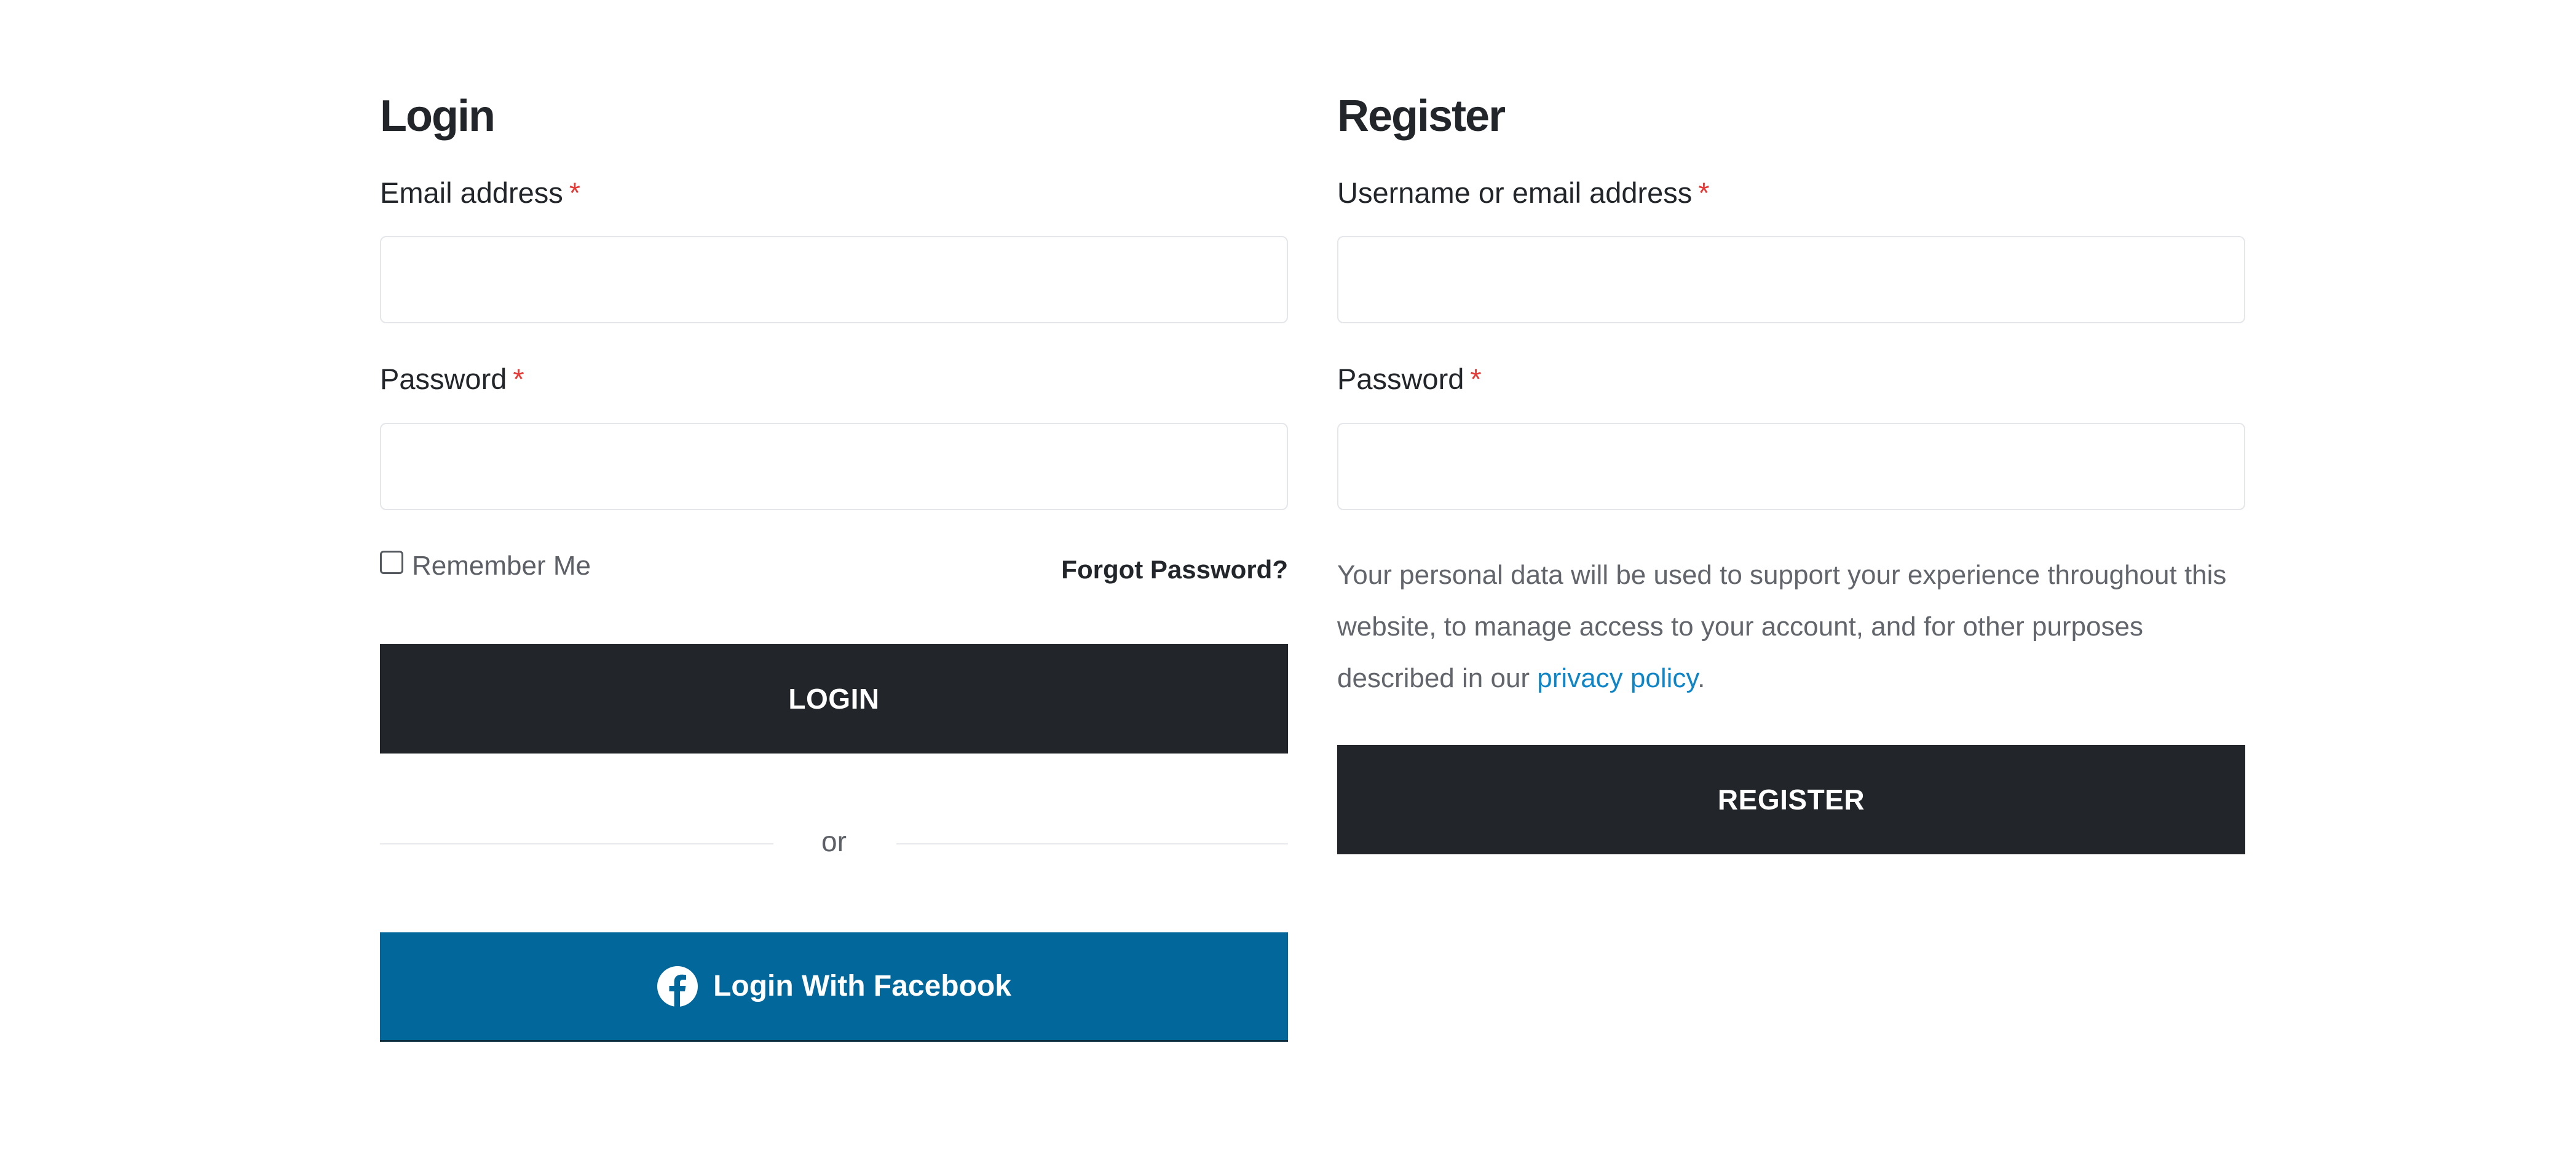 This screenshot has width=2576, height=1153. Describe the element at coordinates (834, 841) in the screenshot. I see `divider-or: or` at that location.